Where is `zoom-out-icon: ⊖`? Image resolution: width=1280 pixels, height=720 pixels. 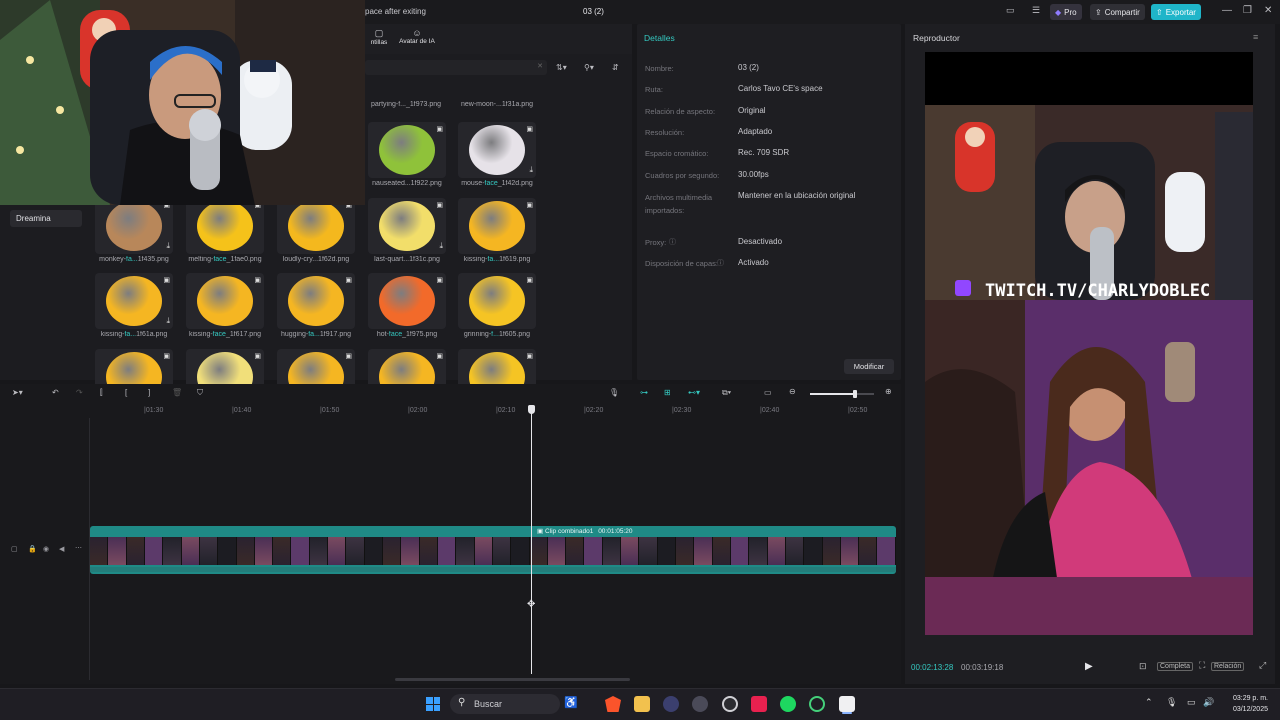 zoom-out-icon: ⊖ is located at coordinates (792, 391).